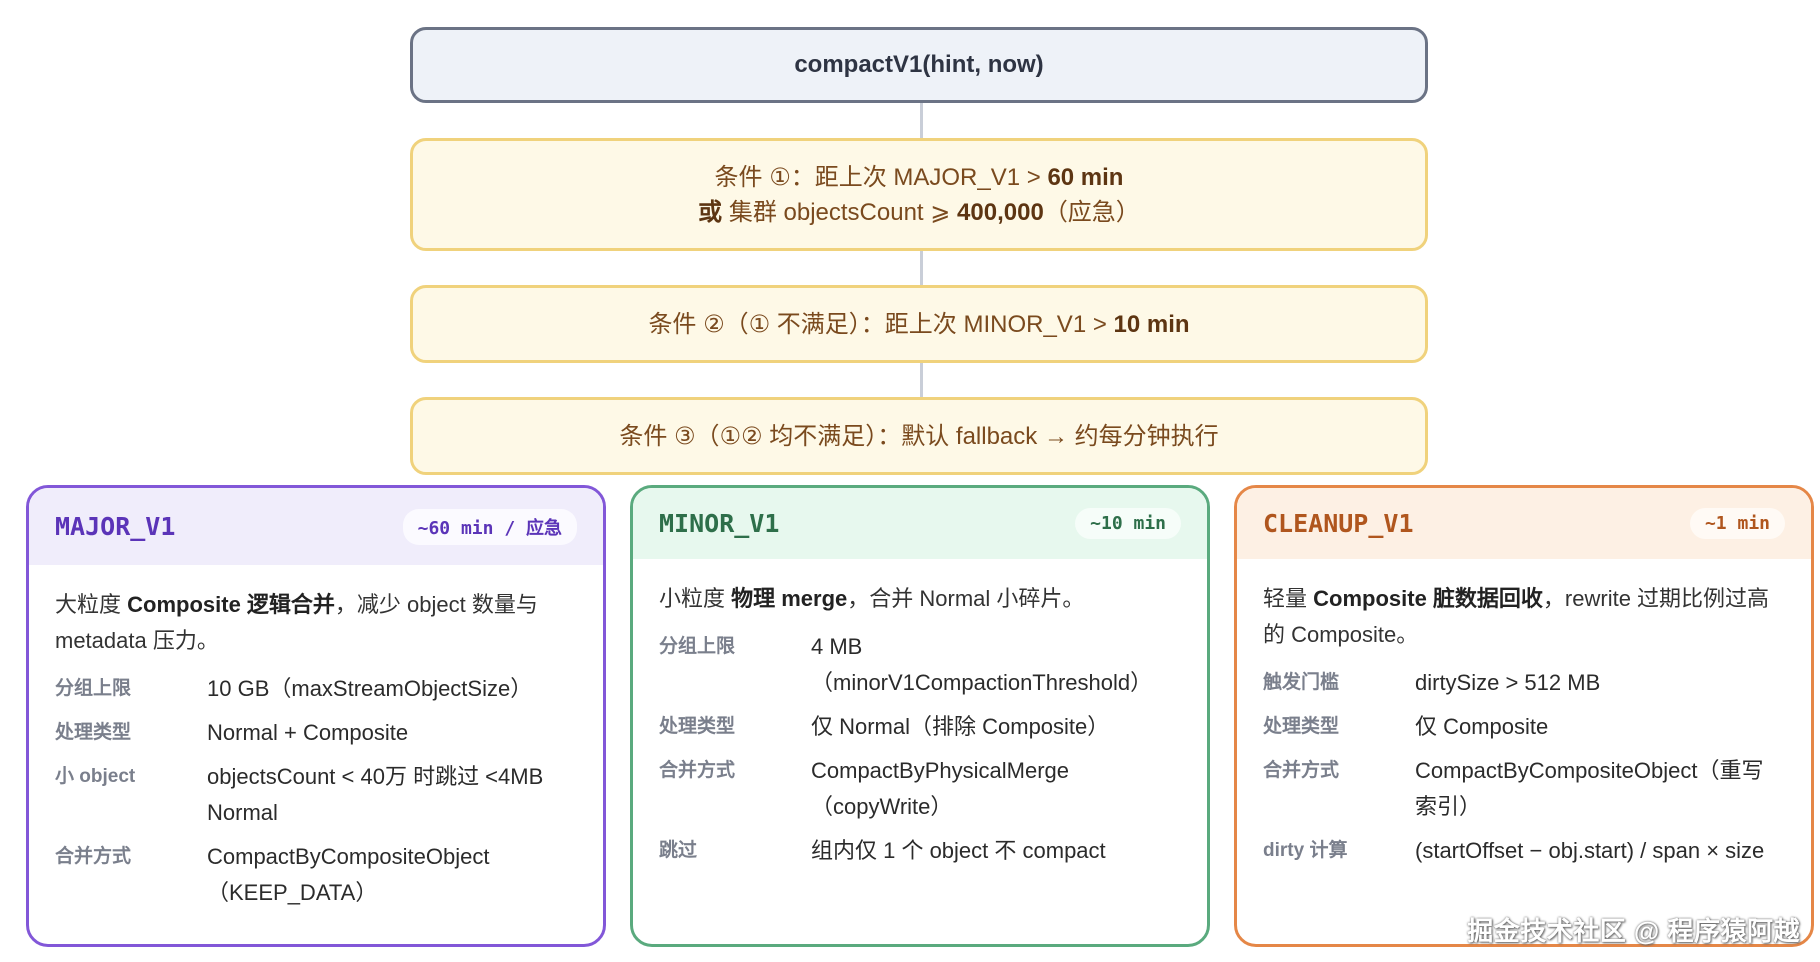 The width and height of the screenshot is (1820, 962). I want to click on major-v1-row: 合并方式 CompactByCompositeObject（KEEP_DATA）, so click(272, 874).